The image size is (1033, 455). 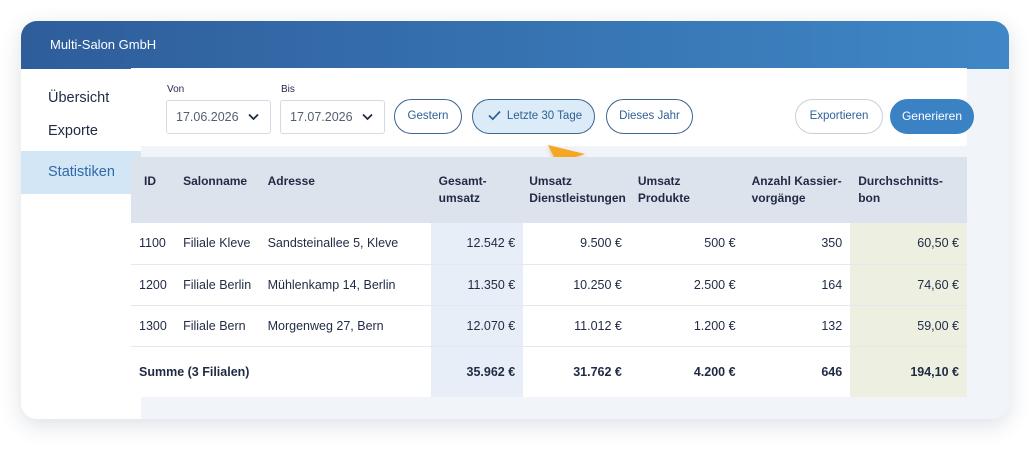 What do you see at coordinates (932, 116) in the screenshot?
I see `generate-button: Generieren` at bounding box center [932, 116].